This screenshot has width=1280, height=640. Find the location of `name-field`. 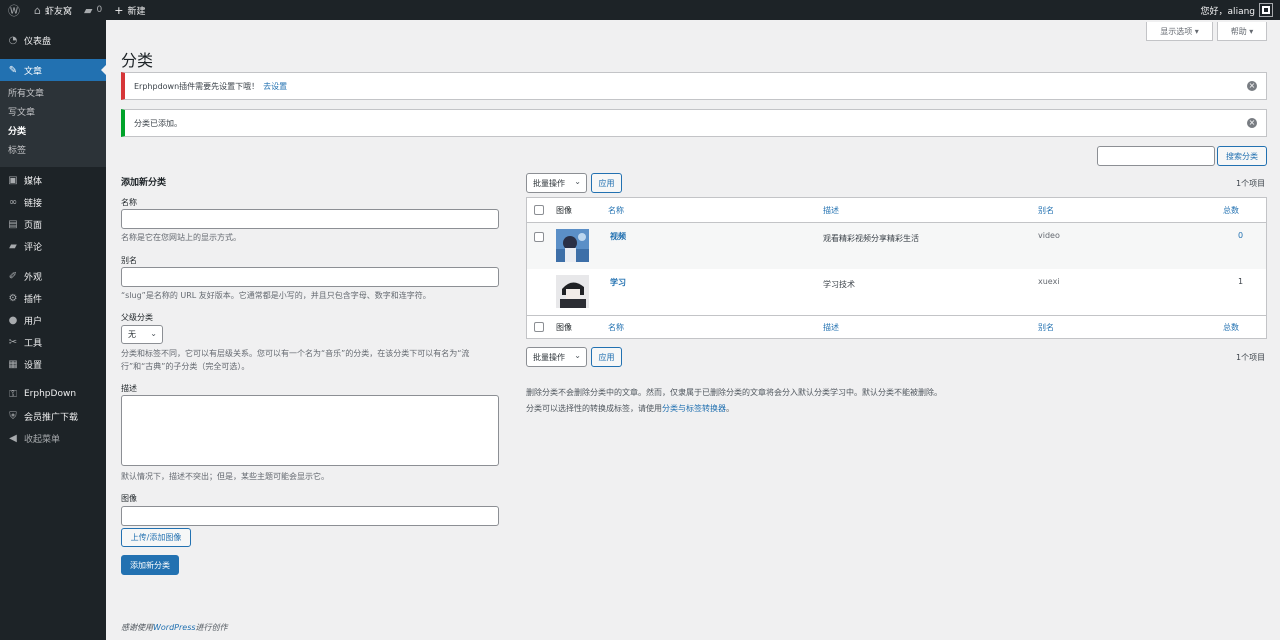

name-field is located at coordinates (310, 219).